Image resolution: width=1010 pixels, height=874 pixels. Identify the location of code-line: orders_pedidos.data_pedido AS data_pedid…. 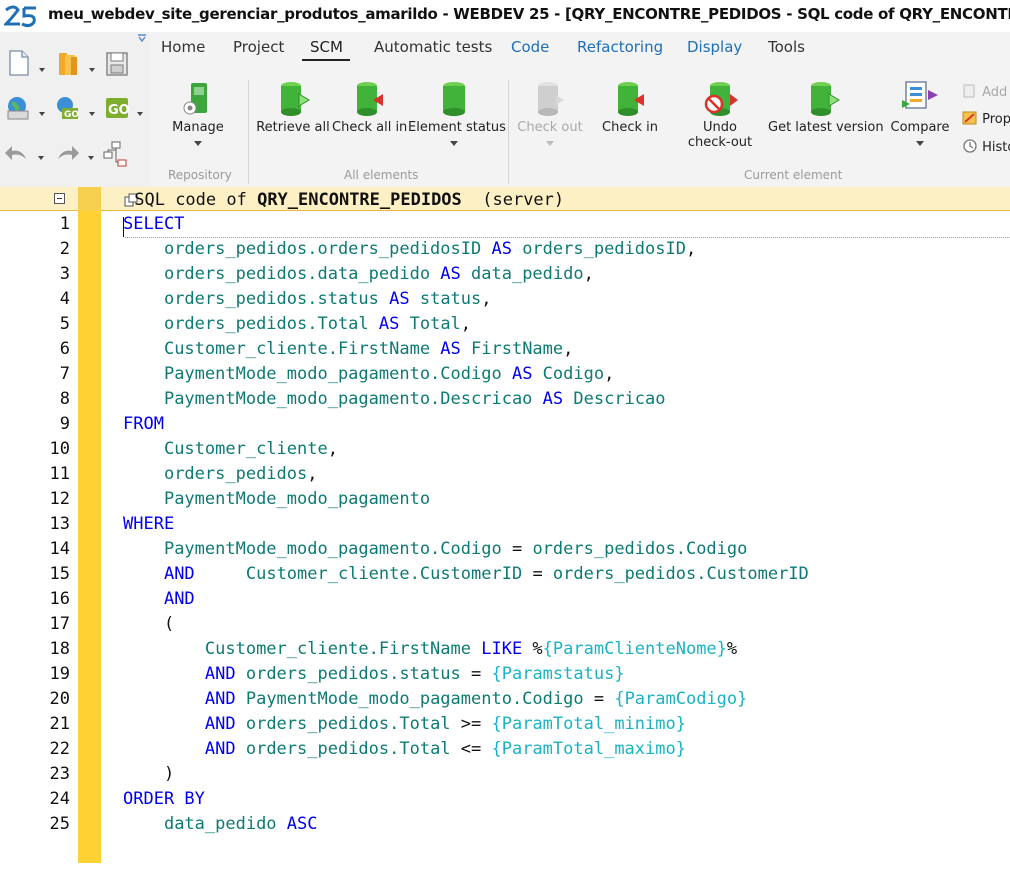
(358, 274).